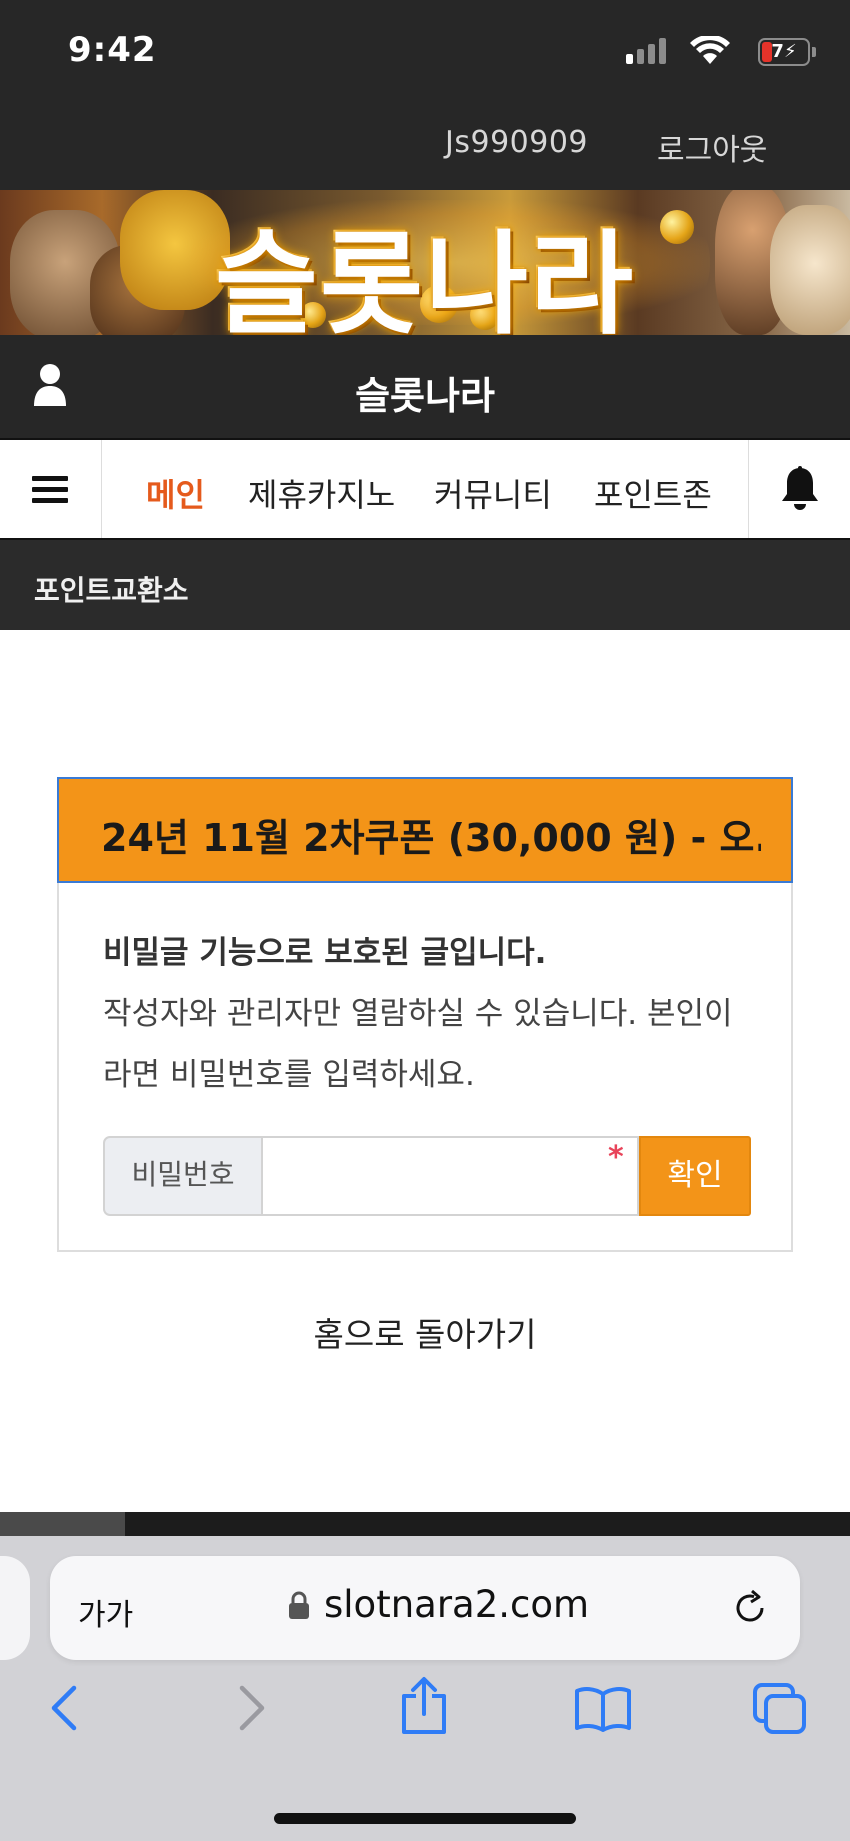  Describe the element at coordinates (712, 147) in the screenshot. I see `logout-link: 로그아웃` at that location.